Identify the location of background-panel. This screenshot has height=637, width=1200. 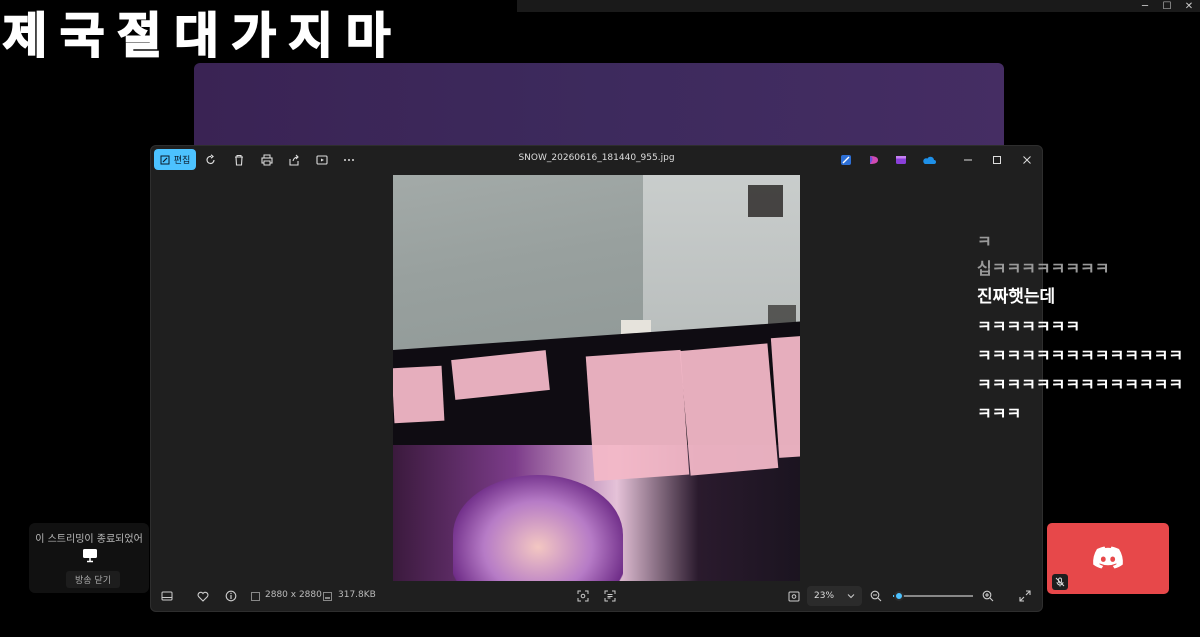
(599, 108).